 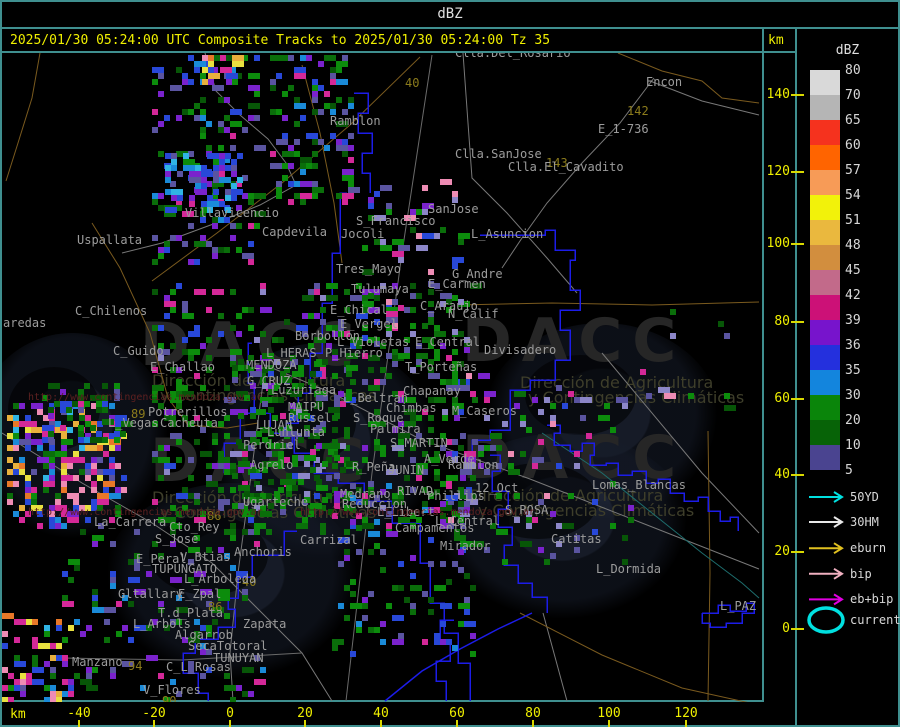 What do you see at coordinates (507, 234) in the screenshot?
I see `map-label: L_Asuncion` at bounding box center [507, 234].